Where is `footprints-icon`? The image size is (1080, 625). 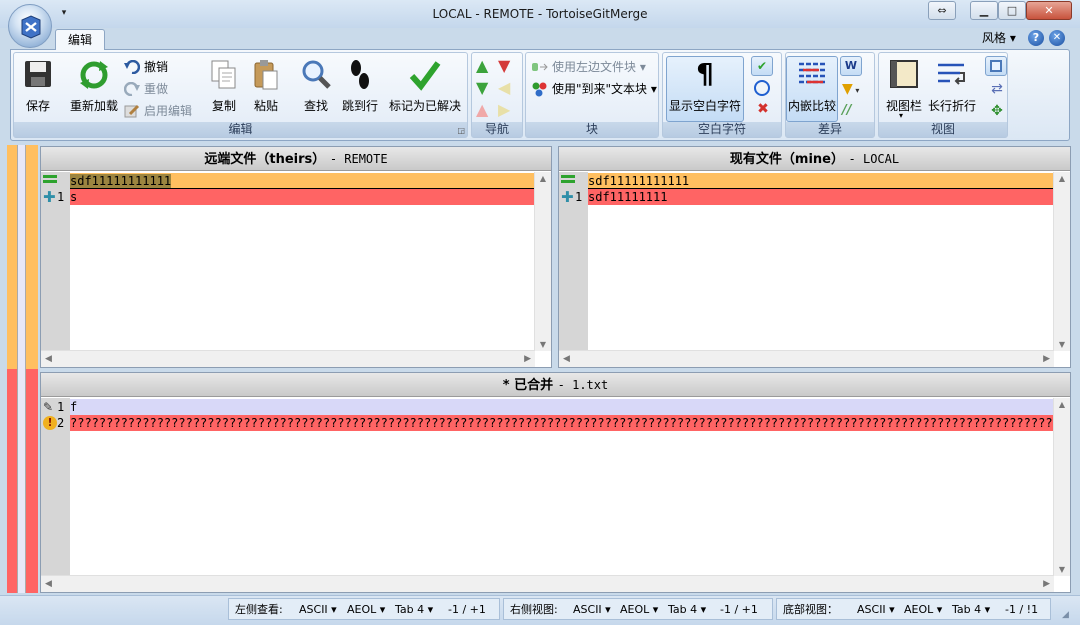
footprints-icon is located at coordinates (360, 74).